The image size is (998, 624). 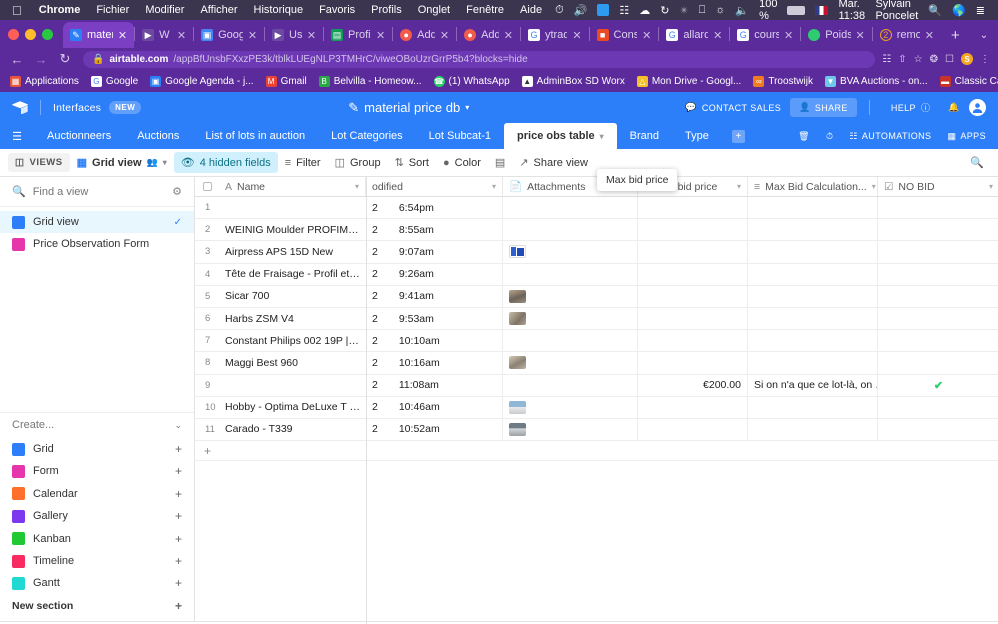 What do you see at coordinates (829, 136) in the screenshot?
I see `history-icon: ⏱` at bounding box center [829, 136].